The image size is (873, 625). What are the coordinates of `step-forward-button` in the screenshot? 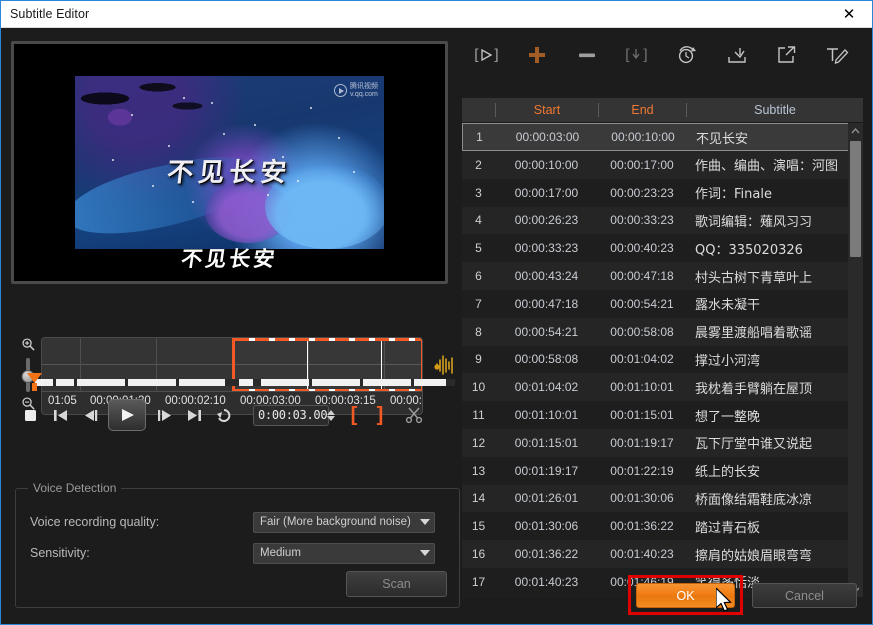 It's located at (164, 415).